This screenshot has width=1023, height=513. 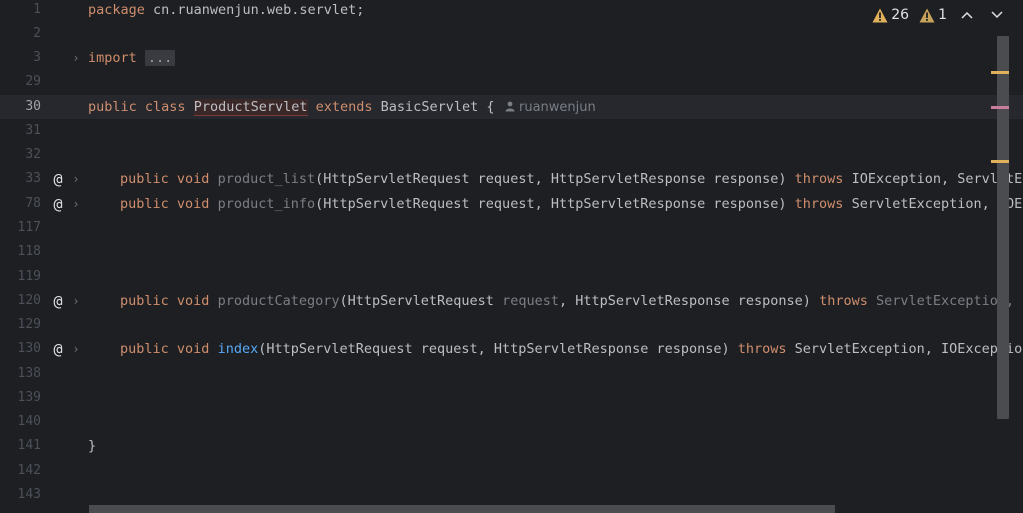 What do you see at coordinates (33, 178) in the screenshot?
I see `line-number: 33` at bounding box center [33, 178].